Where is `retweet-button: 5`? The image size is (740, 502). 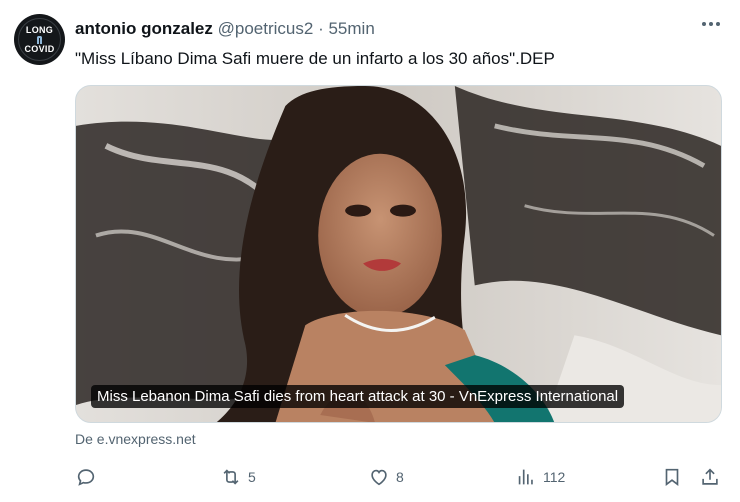
retweet-button: 5 is located at coordinates (238, 477).